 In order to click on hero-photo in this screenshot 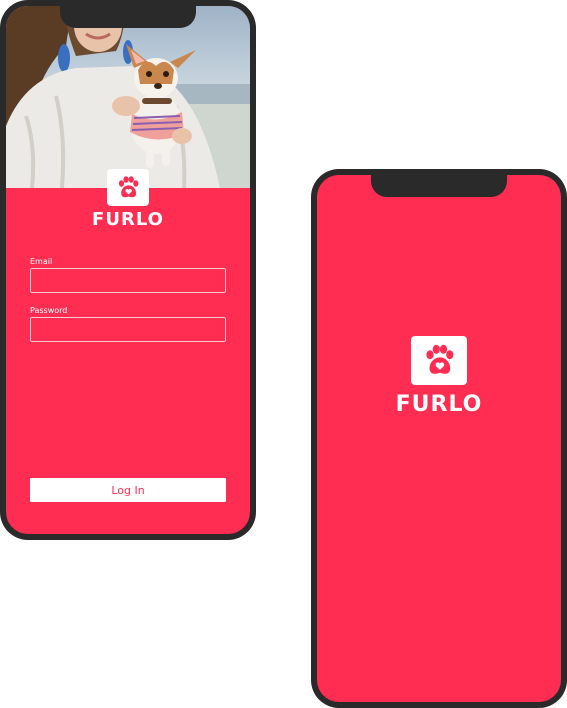, I will do `click(128, 97)`.